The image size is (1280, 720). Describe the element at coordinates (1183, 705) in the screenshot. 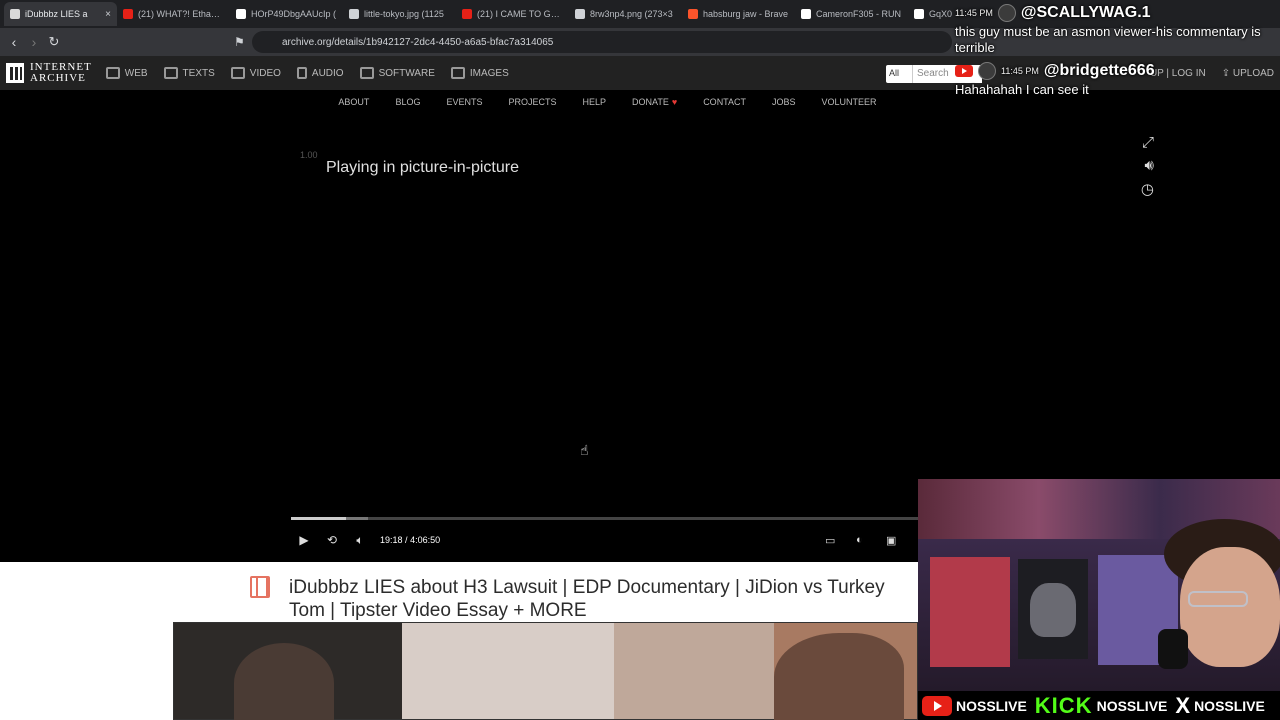

I see `x-logo: X` at that location.